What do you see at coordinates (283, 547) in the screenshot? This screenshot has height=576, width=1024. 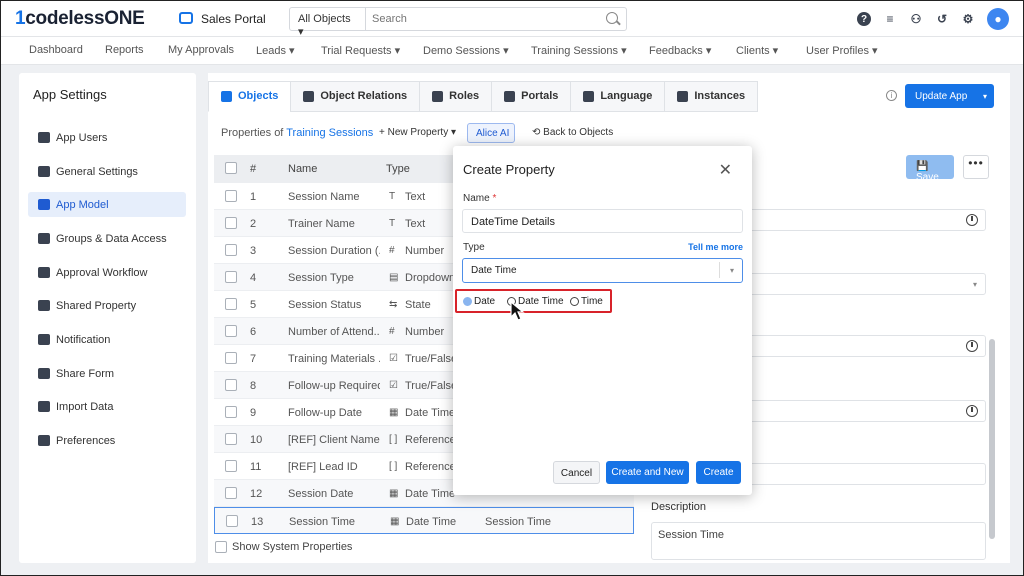 I see `show-system-properties: Show System Properties` at bounding box center [283, 547].